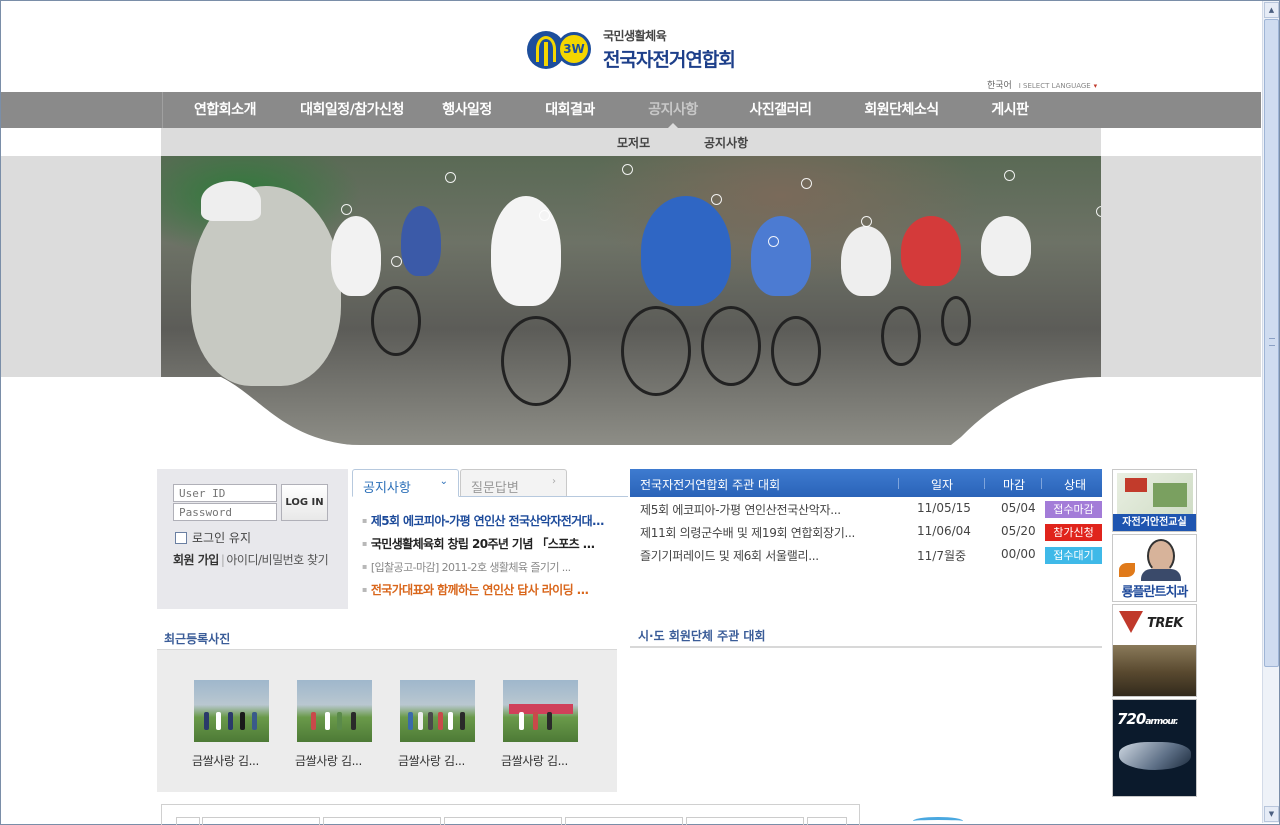  Describe the element at coordinates (554, 481) in the screenshot. I see `chevron-right-icon: ›` at that location.